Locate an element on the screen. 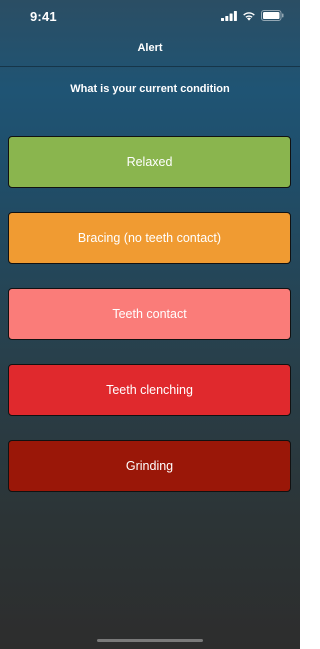  nav-title: Alert is located at coordinates (150, 48).